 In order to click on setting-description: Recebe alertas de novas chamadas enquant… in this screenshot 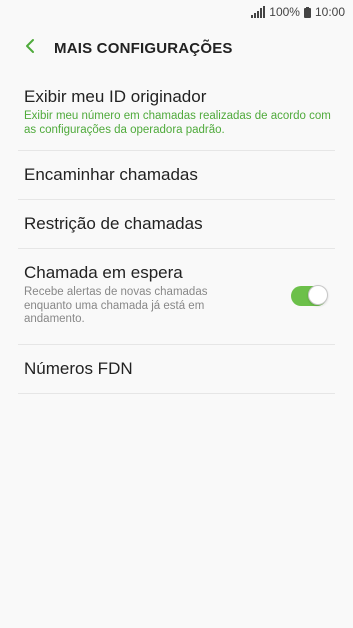, I will do `click(116, 305)`.